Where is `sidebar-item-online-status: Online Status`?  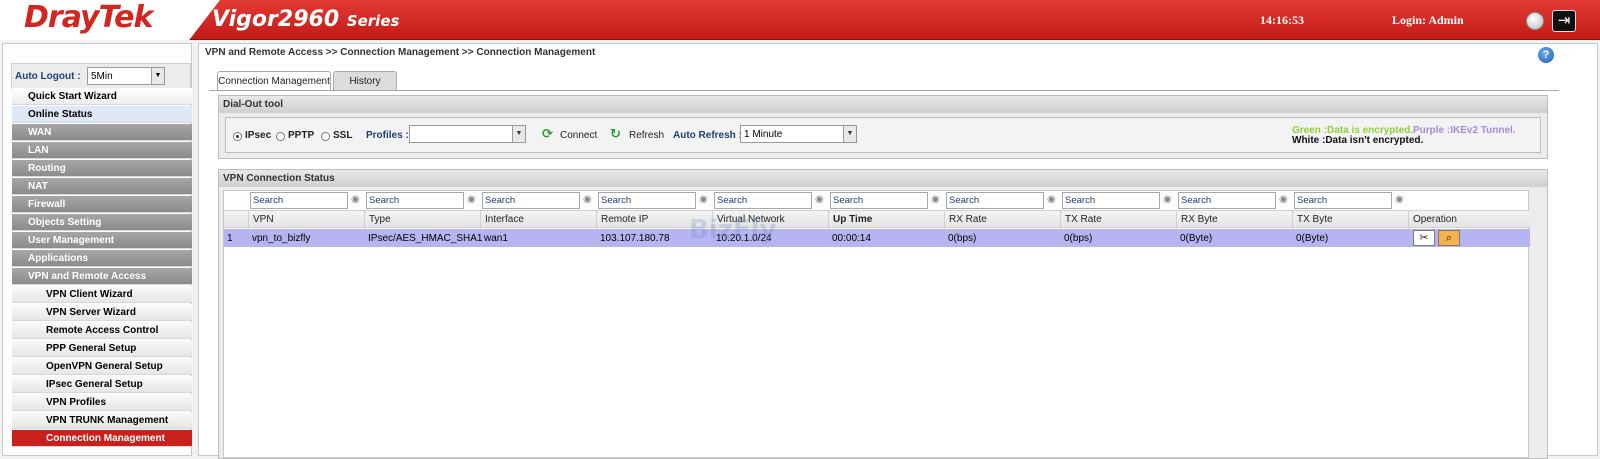 sidebar-item-online-status: Online Status is located at coordinates (102, 114).